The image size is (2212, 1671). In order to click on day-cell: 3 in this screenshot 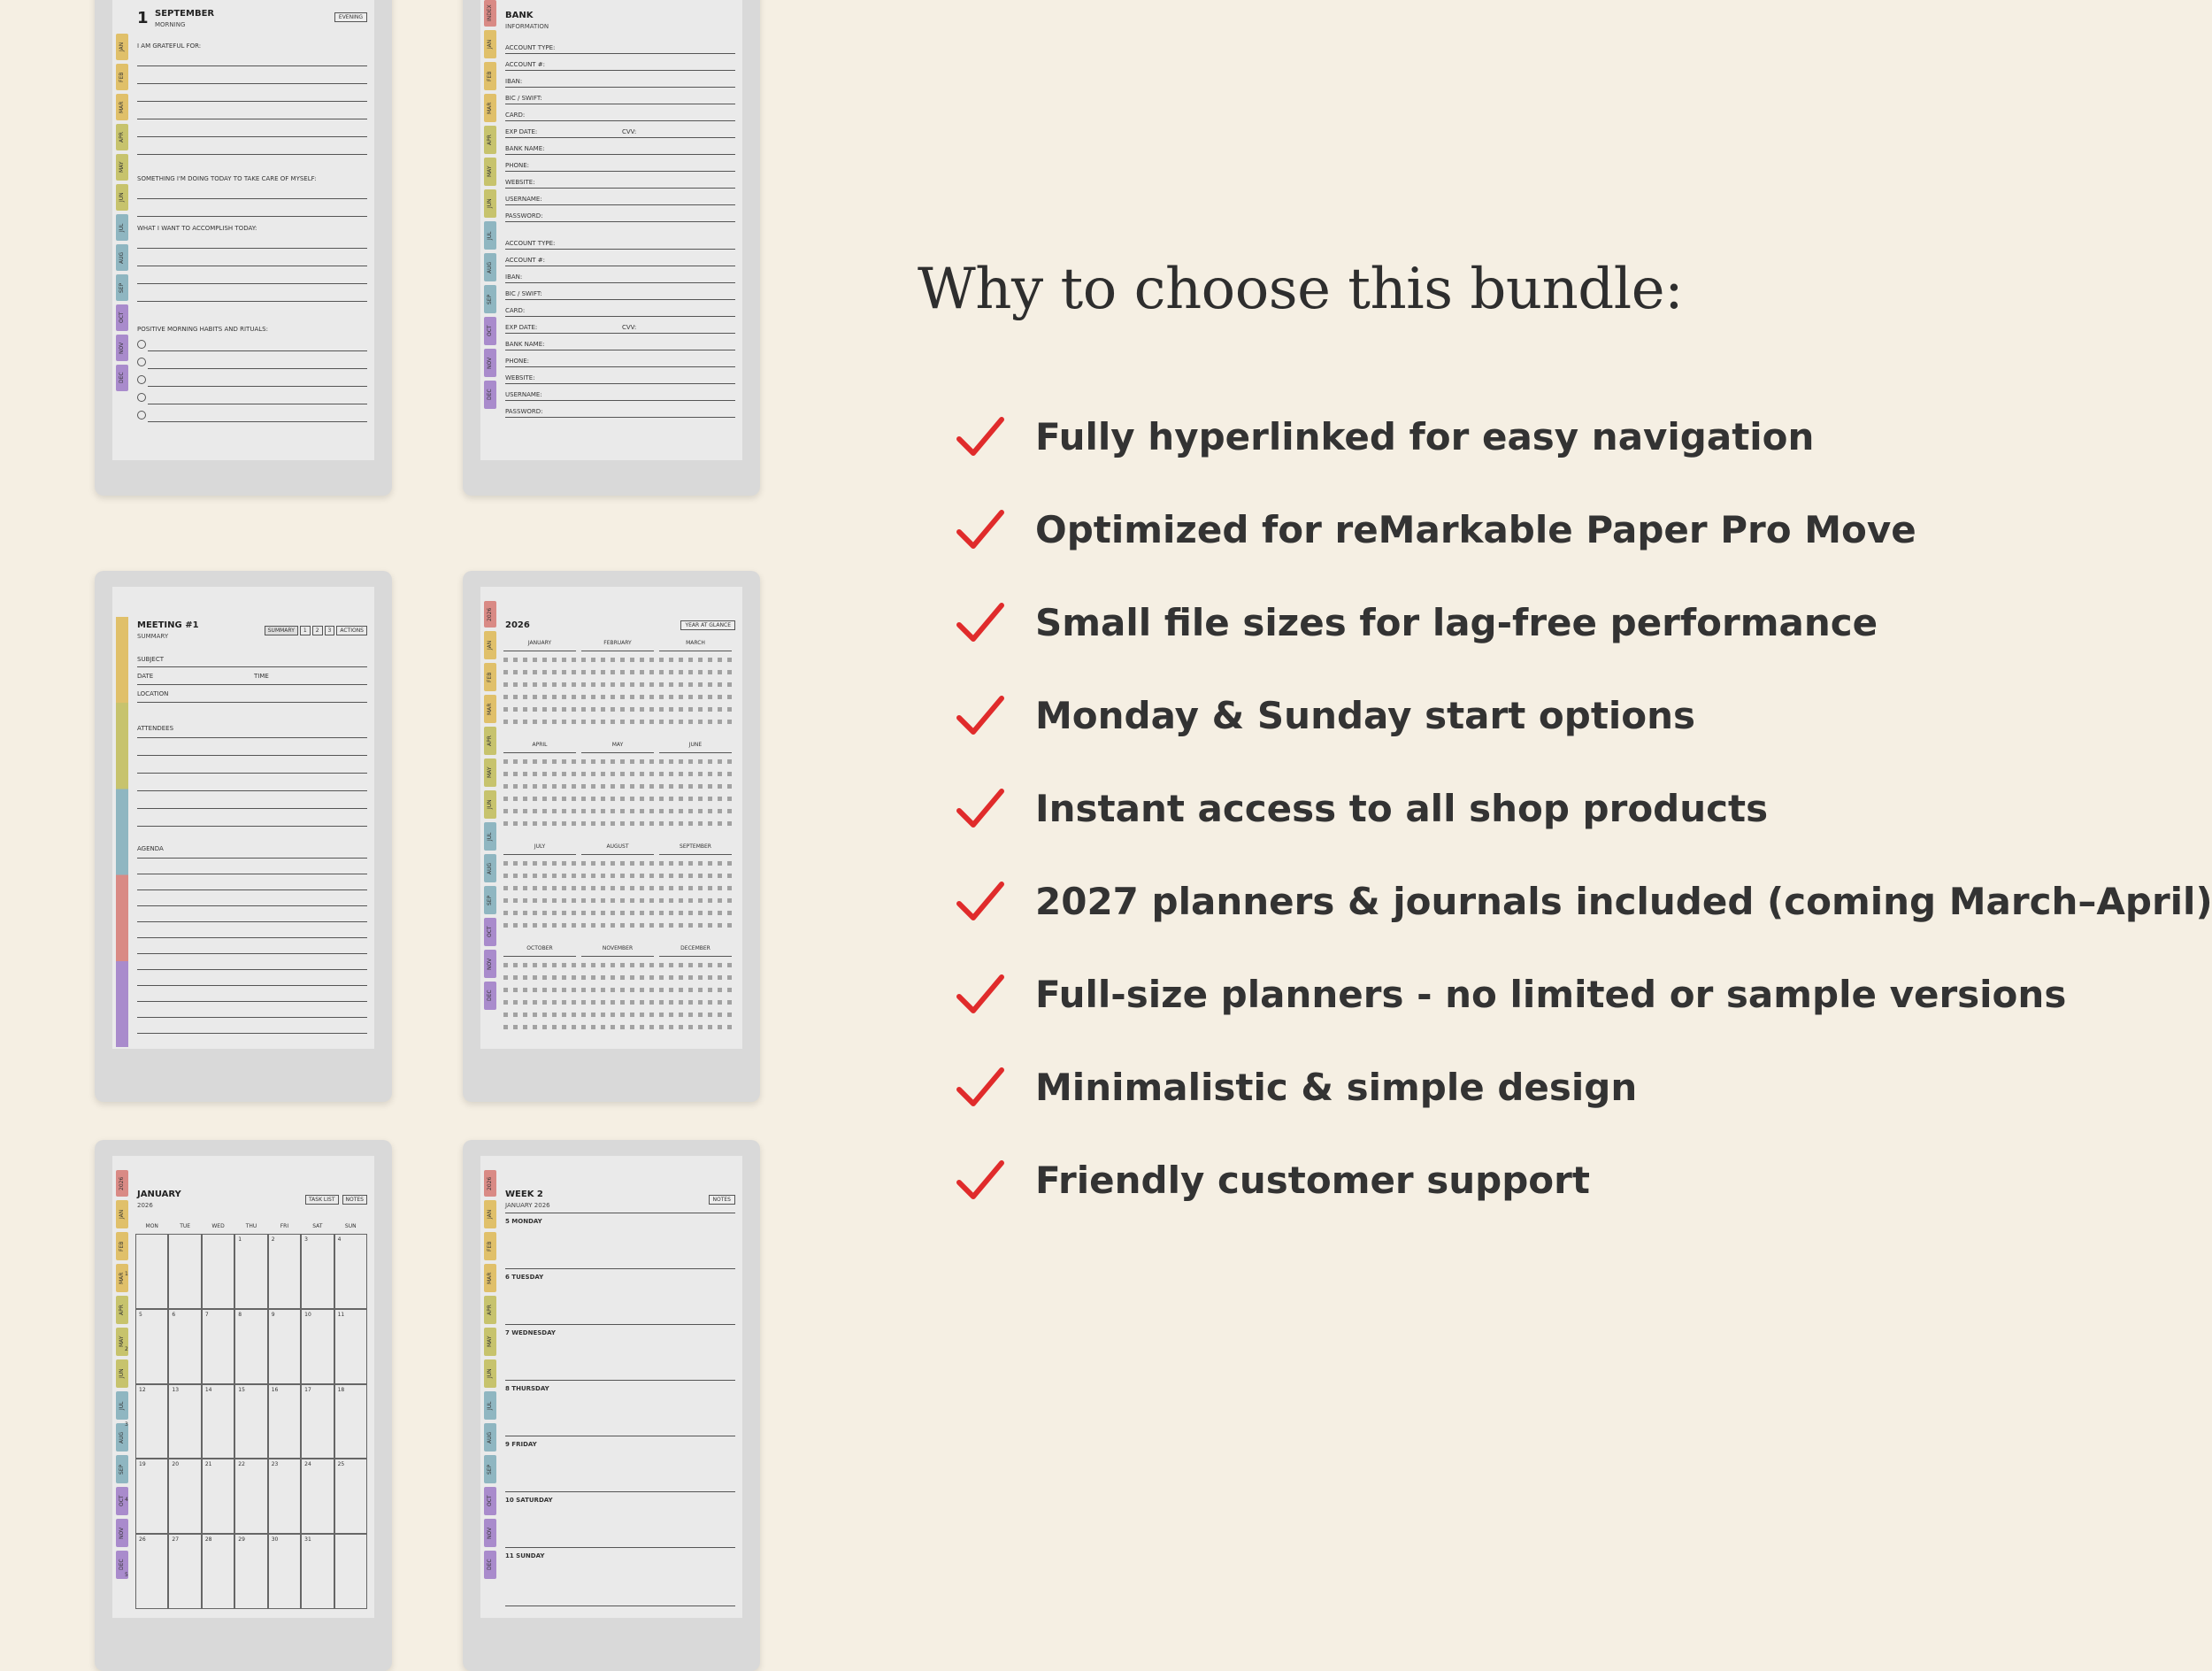, I will do `click(317, 1271)`.